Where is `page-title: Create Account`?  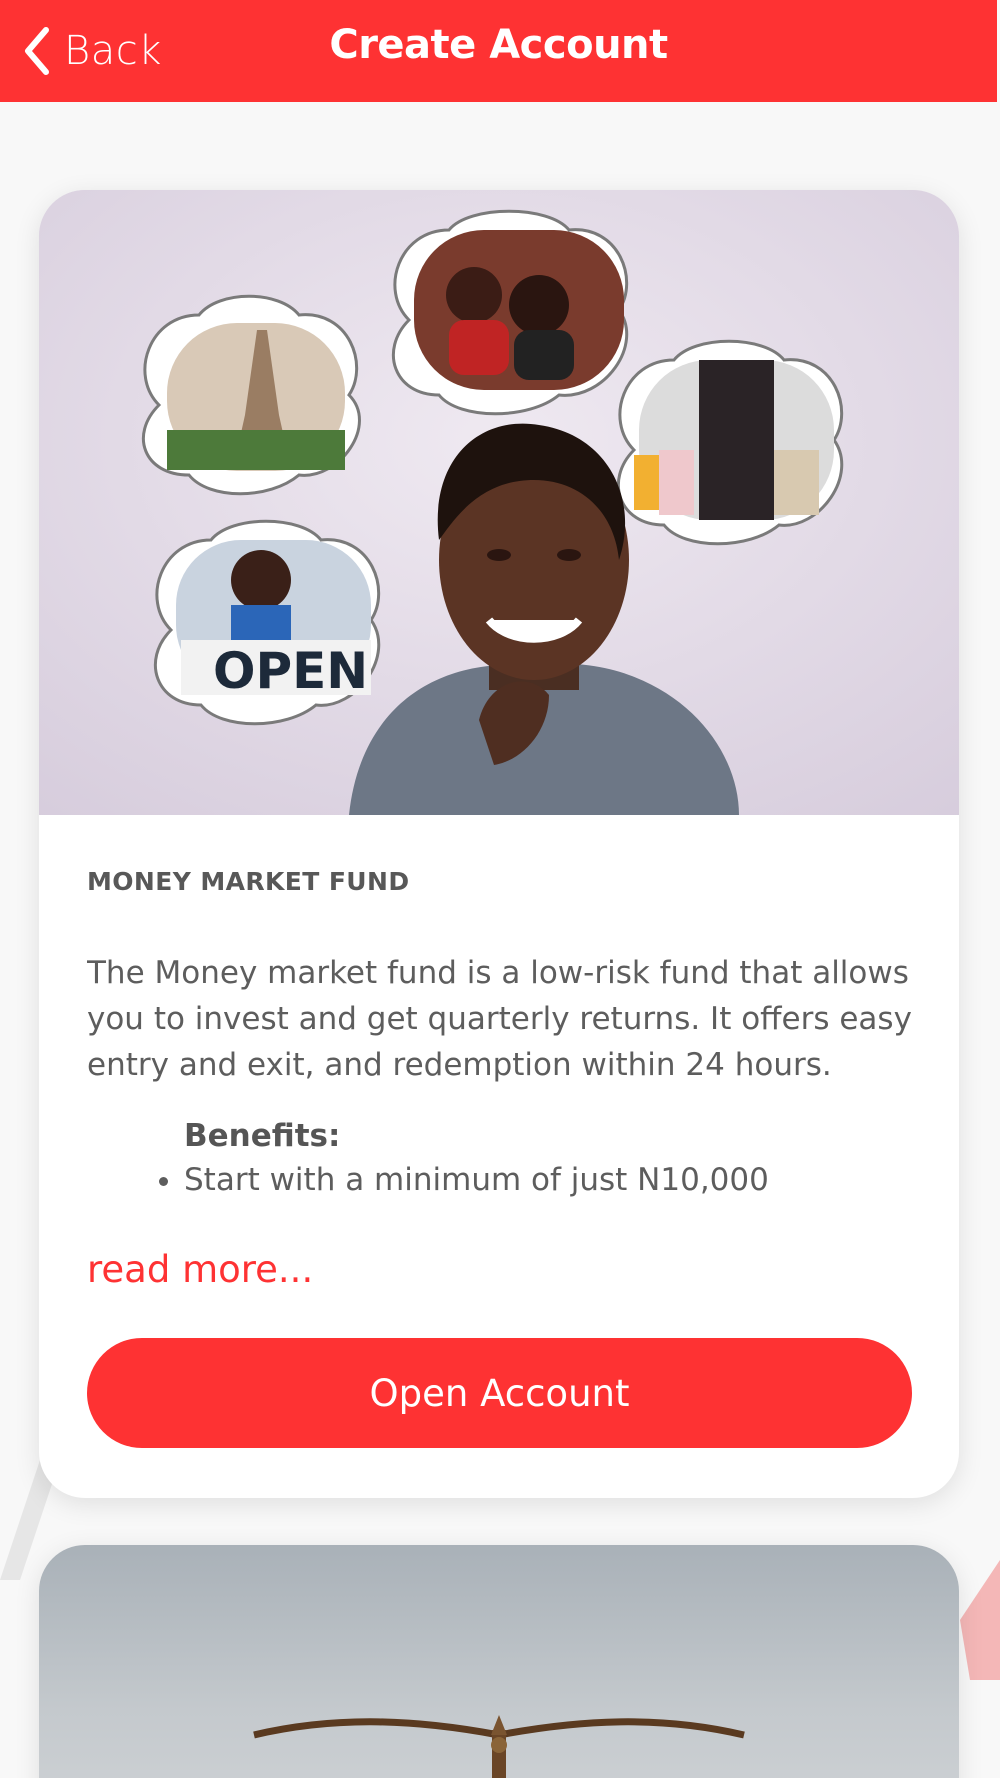
page-title: Create Account is located at coordinates (498, 45).